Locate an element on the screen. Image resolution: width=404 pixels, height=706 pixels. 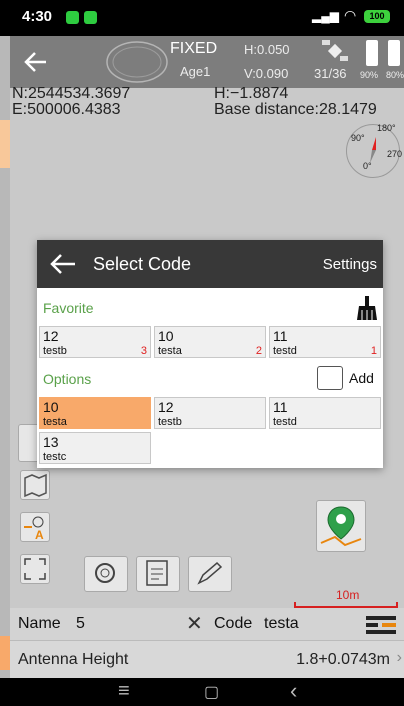
broom-icon is located at coordinates (367, 308).